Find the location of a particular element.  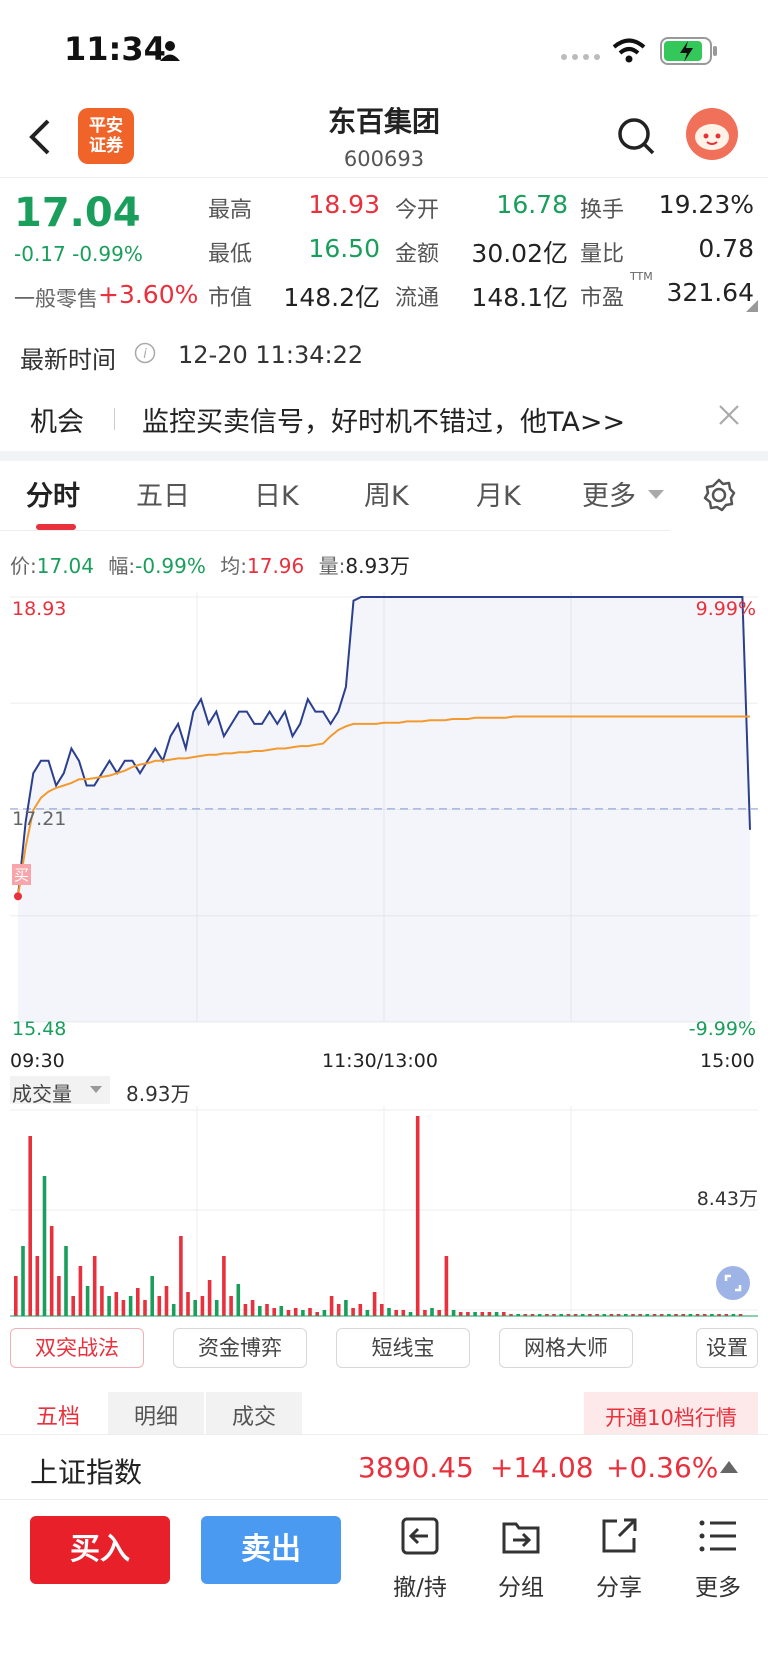

index-change: +14.08 is located at coordinates (542, 1467).